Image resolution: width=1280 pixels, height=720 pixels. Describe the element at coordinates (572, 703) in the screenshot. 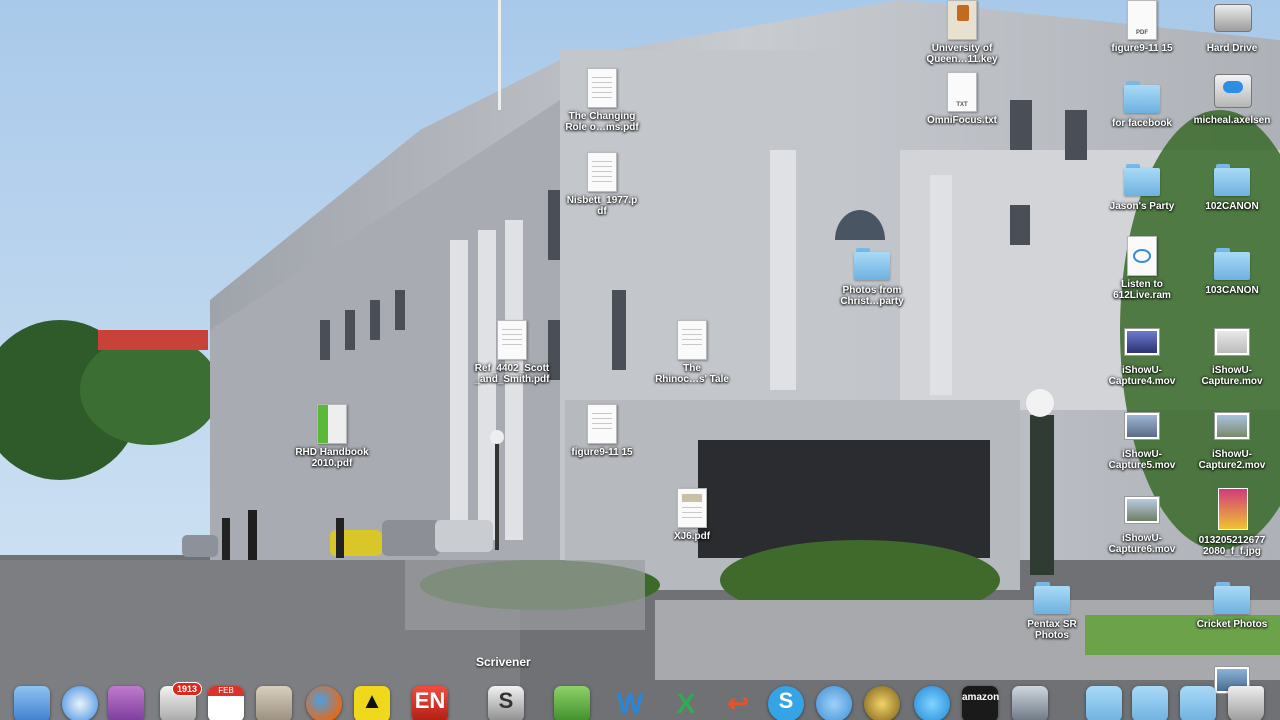

I see `dock-evernote-elephant-icon` at that location.